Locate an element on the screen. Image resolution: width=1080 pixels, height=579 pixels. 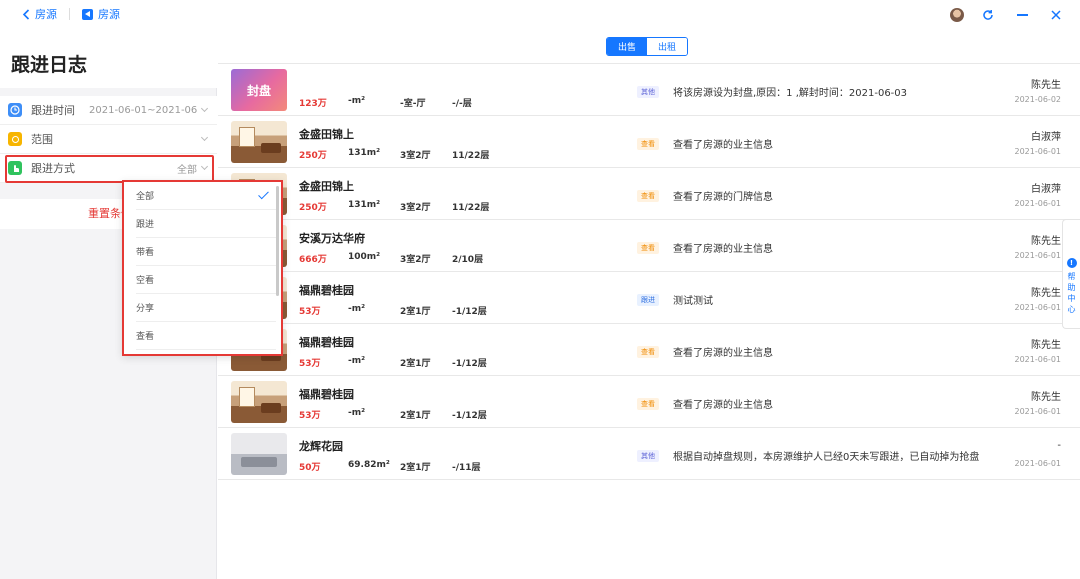
filter-value: 全部 is located at coordinates (187, 170).